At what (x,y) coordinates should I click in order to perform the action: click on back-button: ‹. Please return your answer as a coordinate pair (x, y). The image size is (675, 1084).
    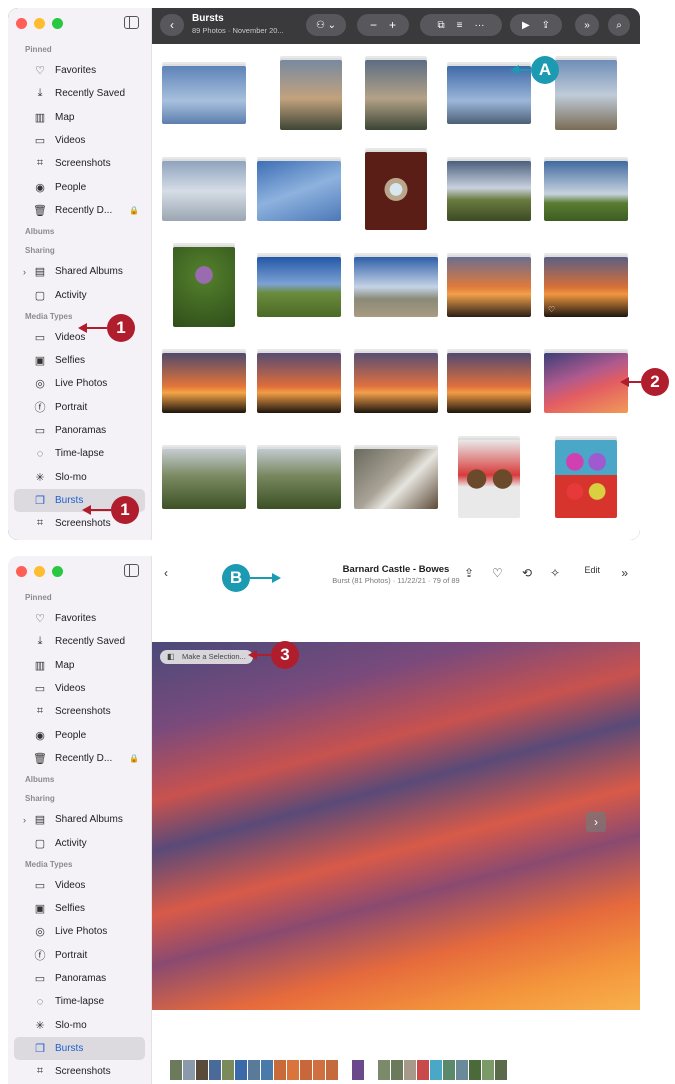
    Looking at the image, I should click on (172, 25).